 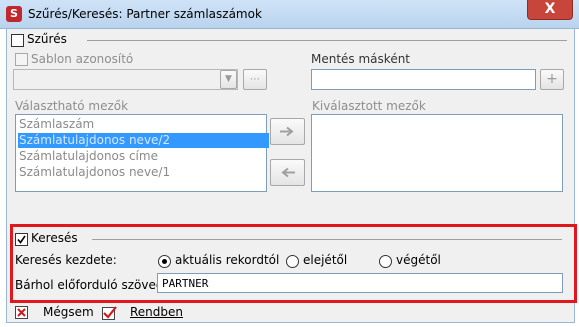 I want to click on checkmark-icon, so click(x=21, y=239).